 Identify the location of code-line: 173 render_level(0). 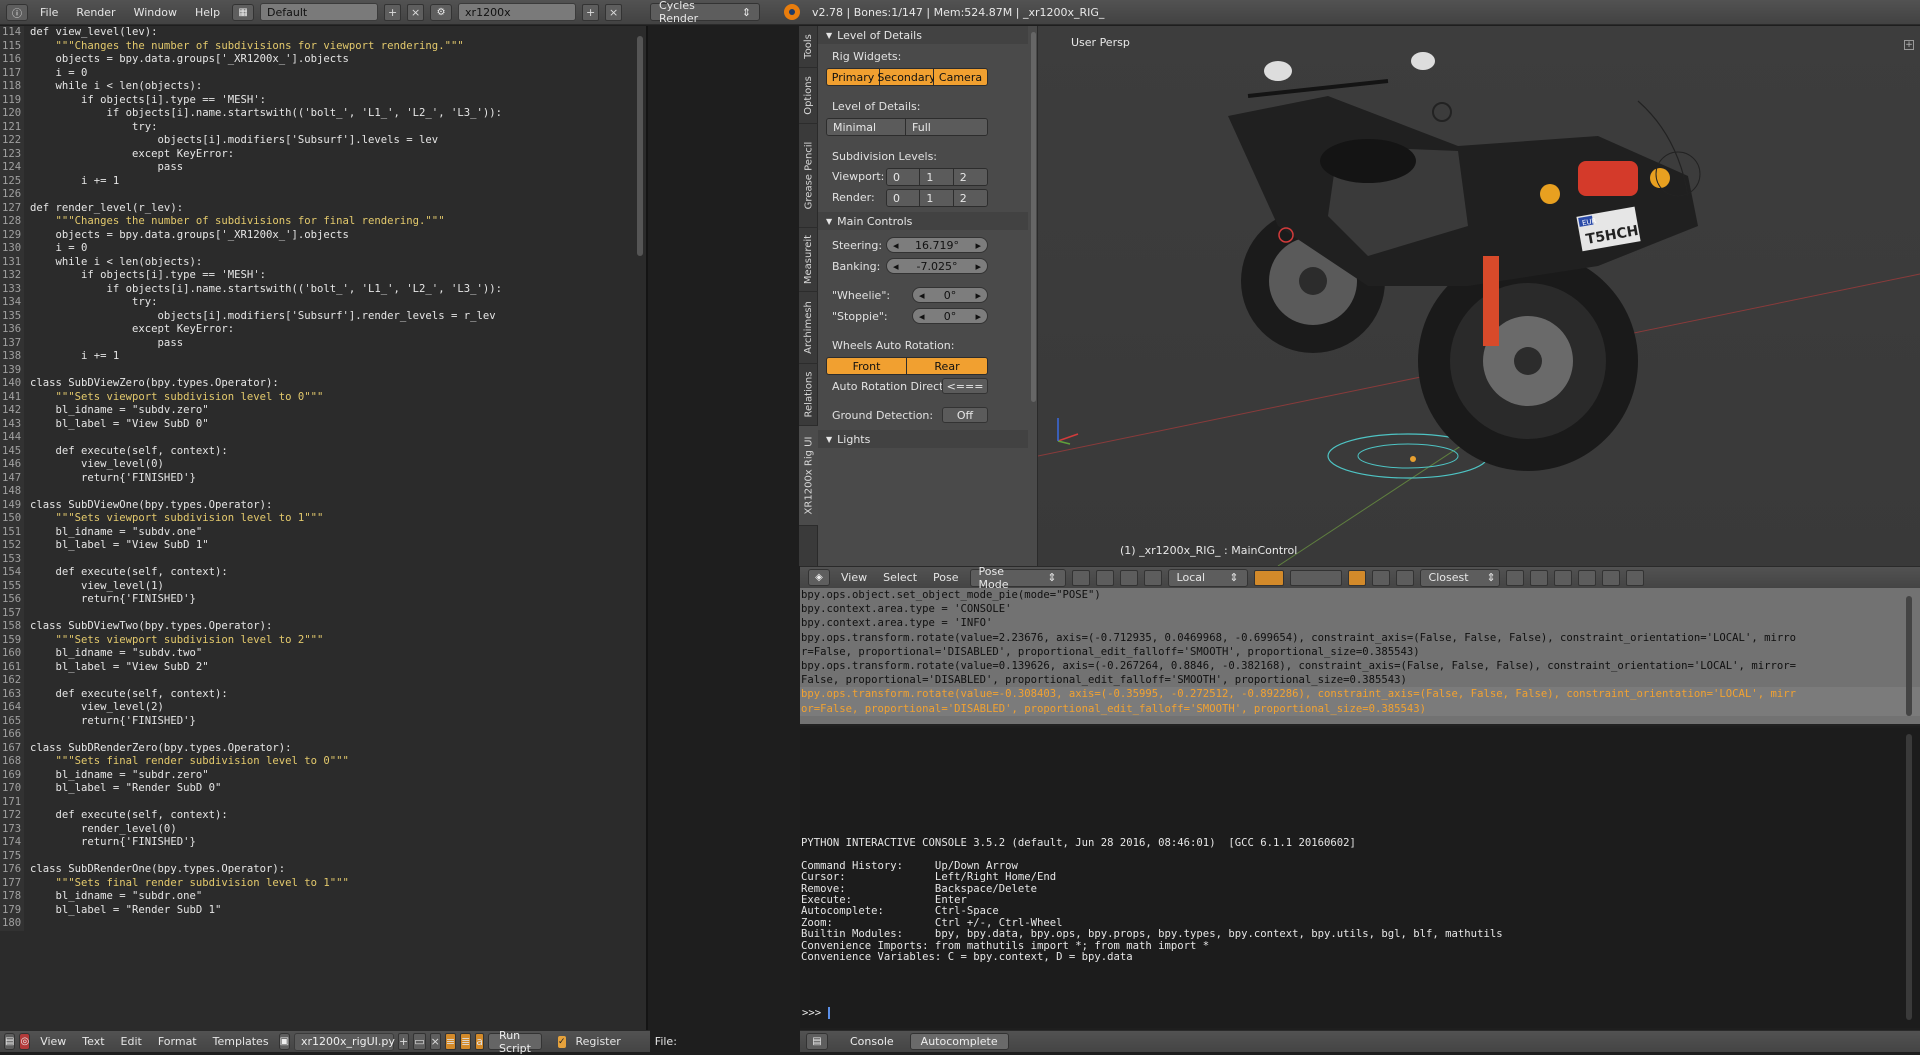
(316, 829).